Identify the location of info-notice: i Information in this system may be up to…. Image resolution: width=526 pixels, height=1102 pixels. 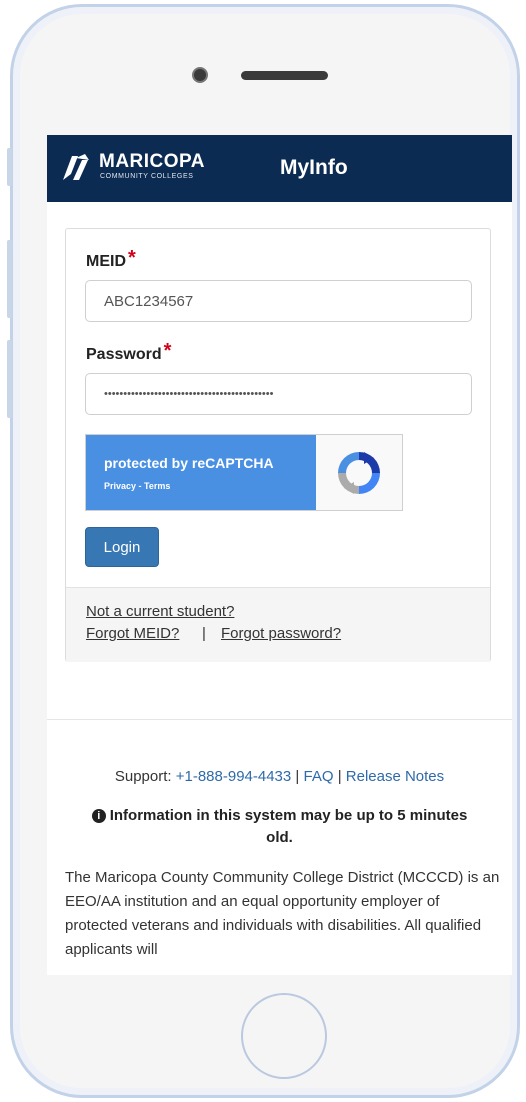
(279, 827).